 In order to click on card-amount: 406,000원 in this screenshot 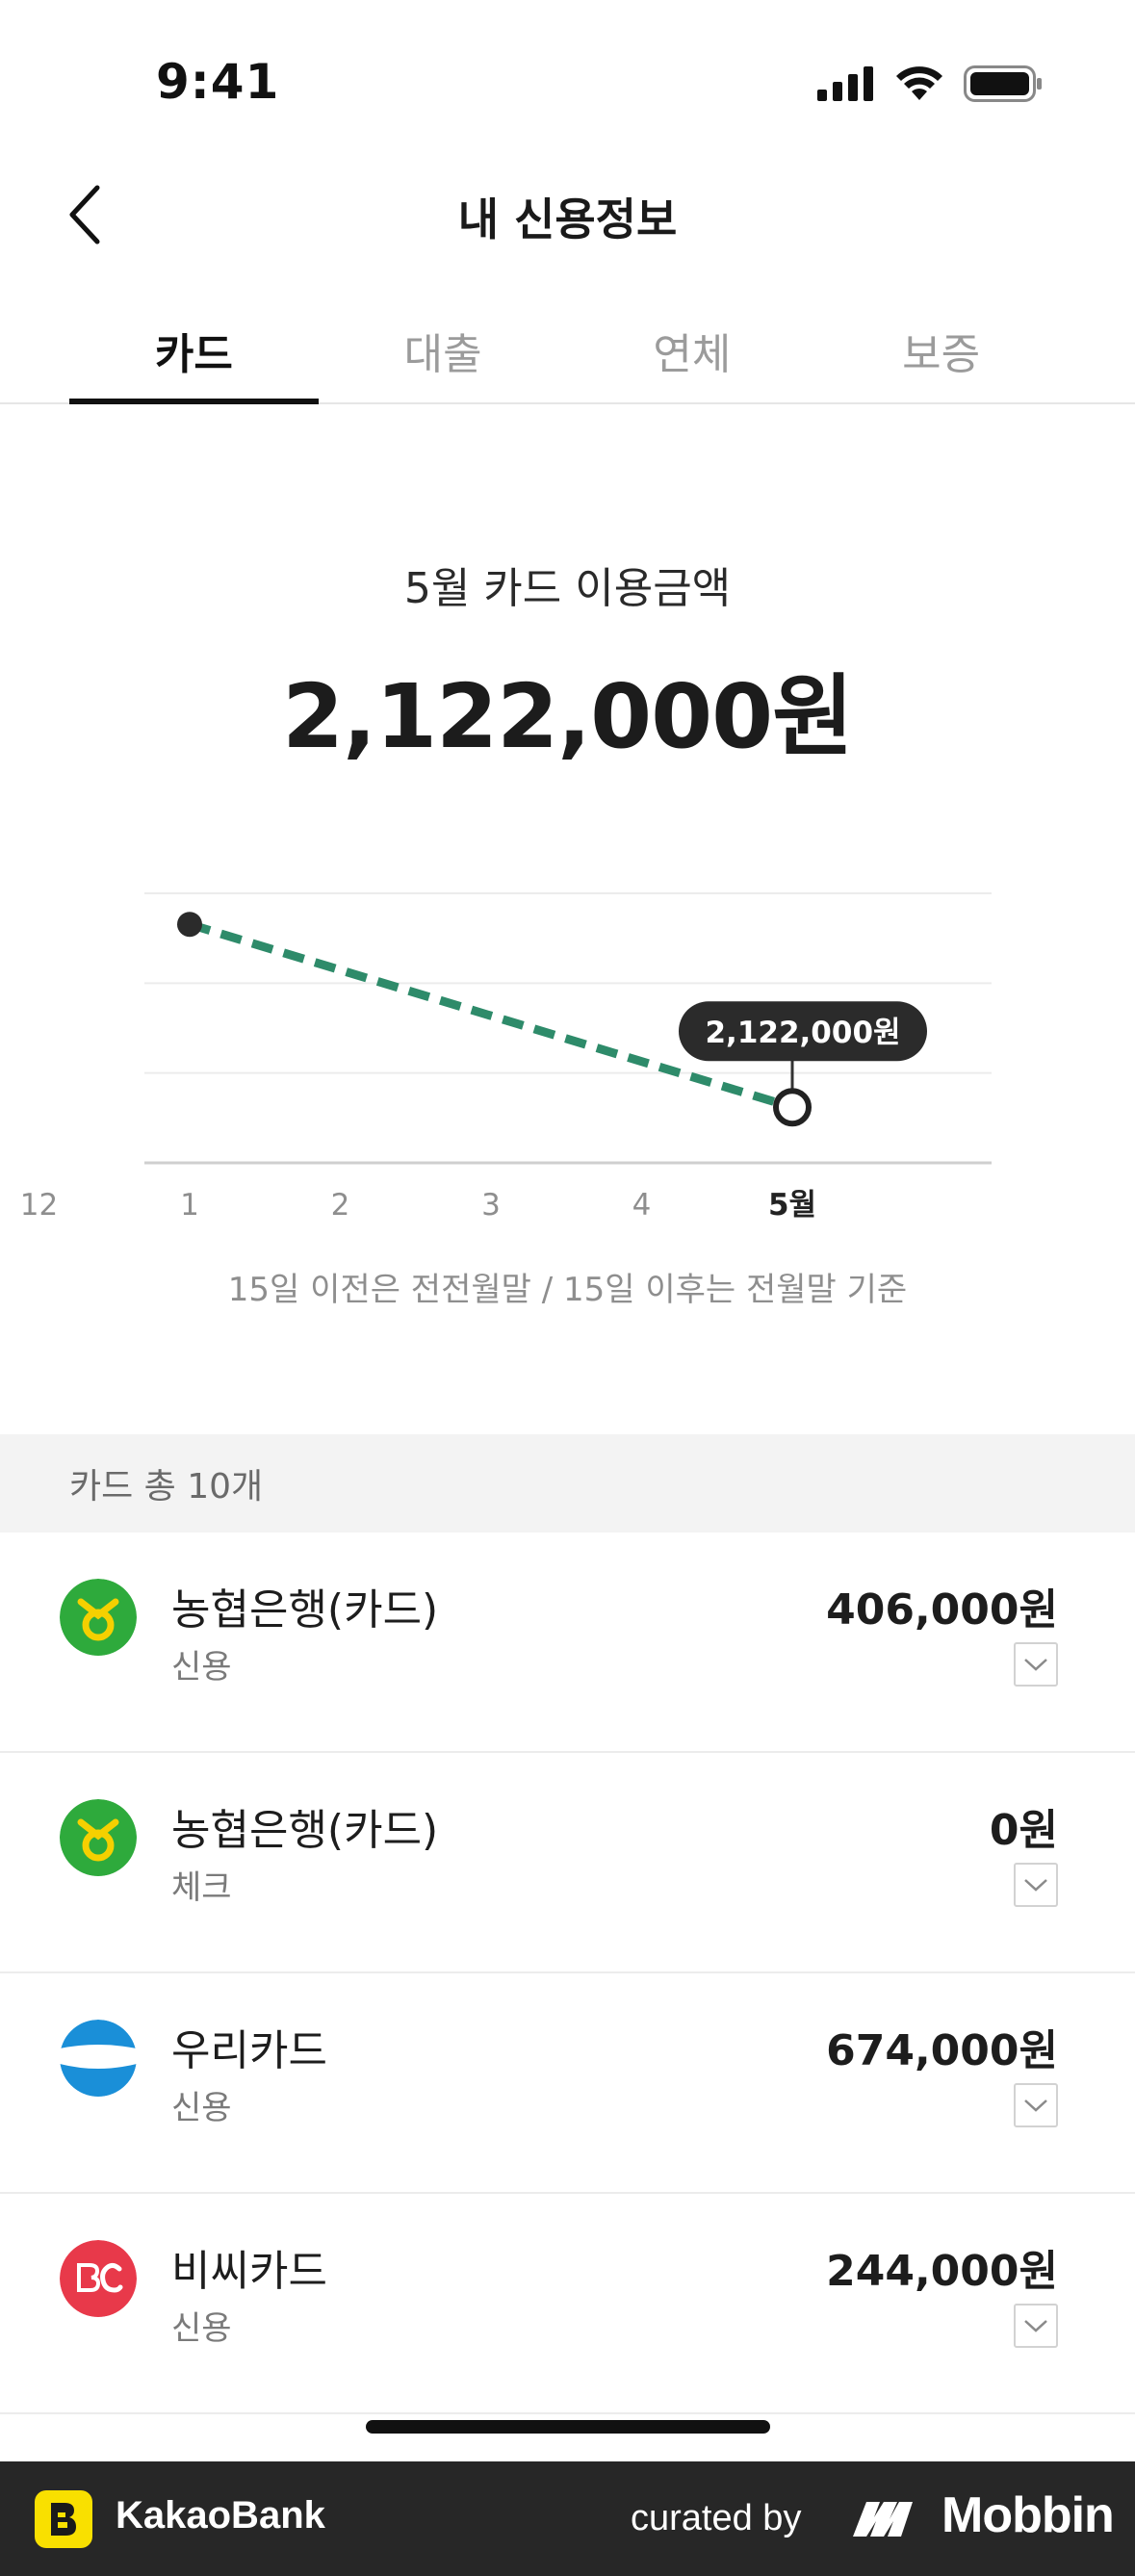, I will do `click(942, 1610)`.